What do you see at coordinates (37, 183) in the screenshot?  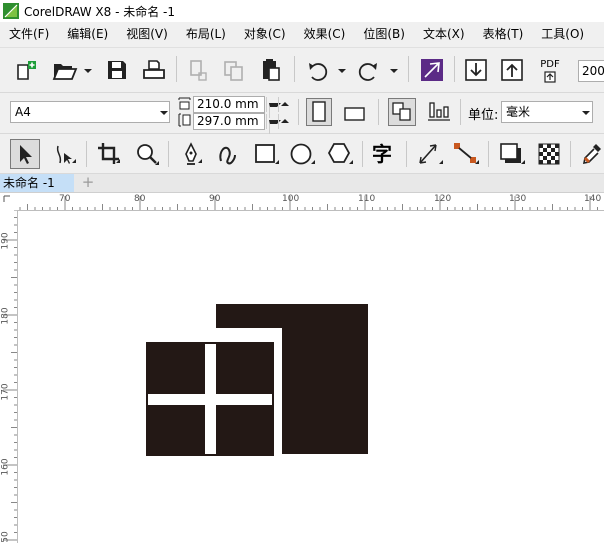 I see `document-tab: 未命名 -1` at bounding box center [37, 183].